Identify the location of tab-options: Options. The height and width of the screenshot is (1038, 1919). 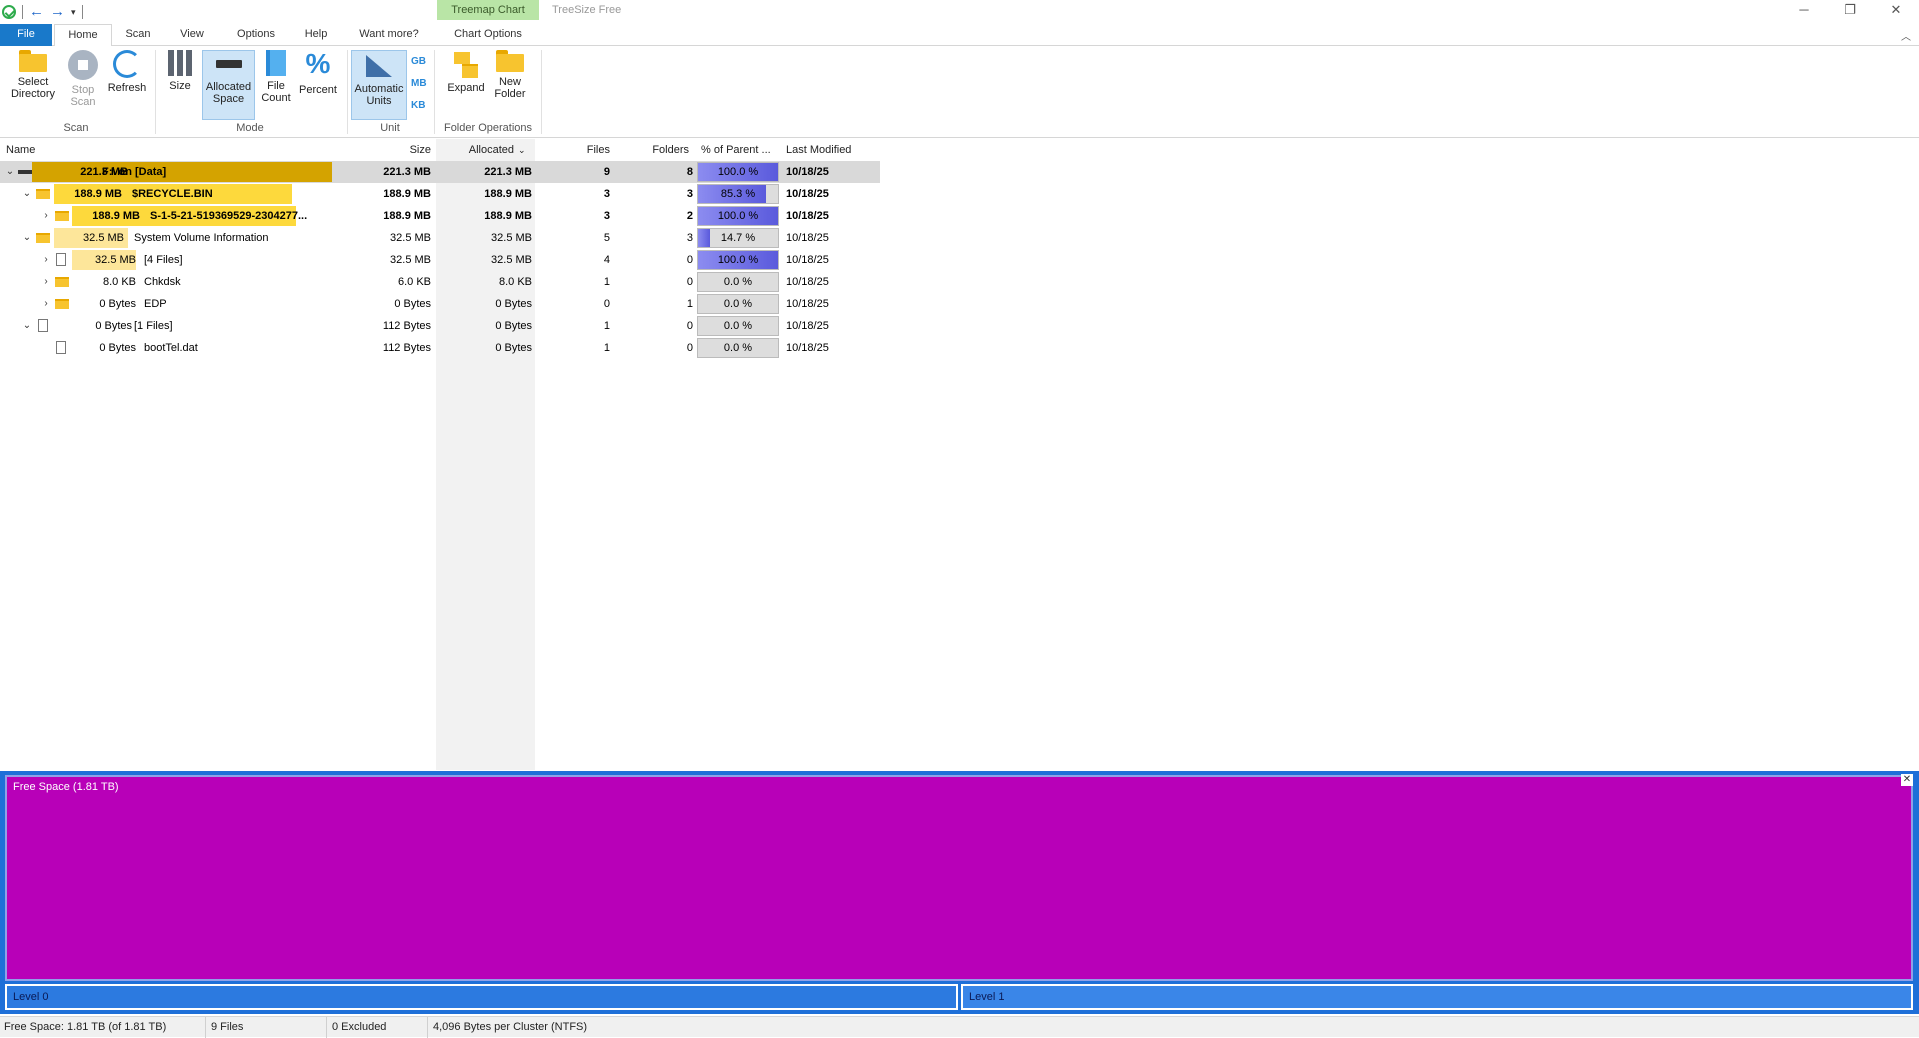
(256, 35).